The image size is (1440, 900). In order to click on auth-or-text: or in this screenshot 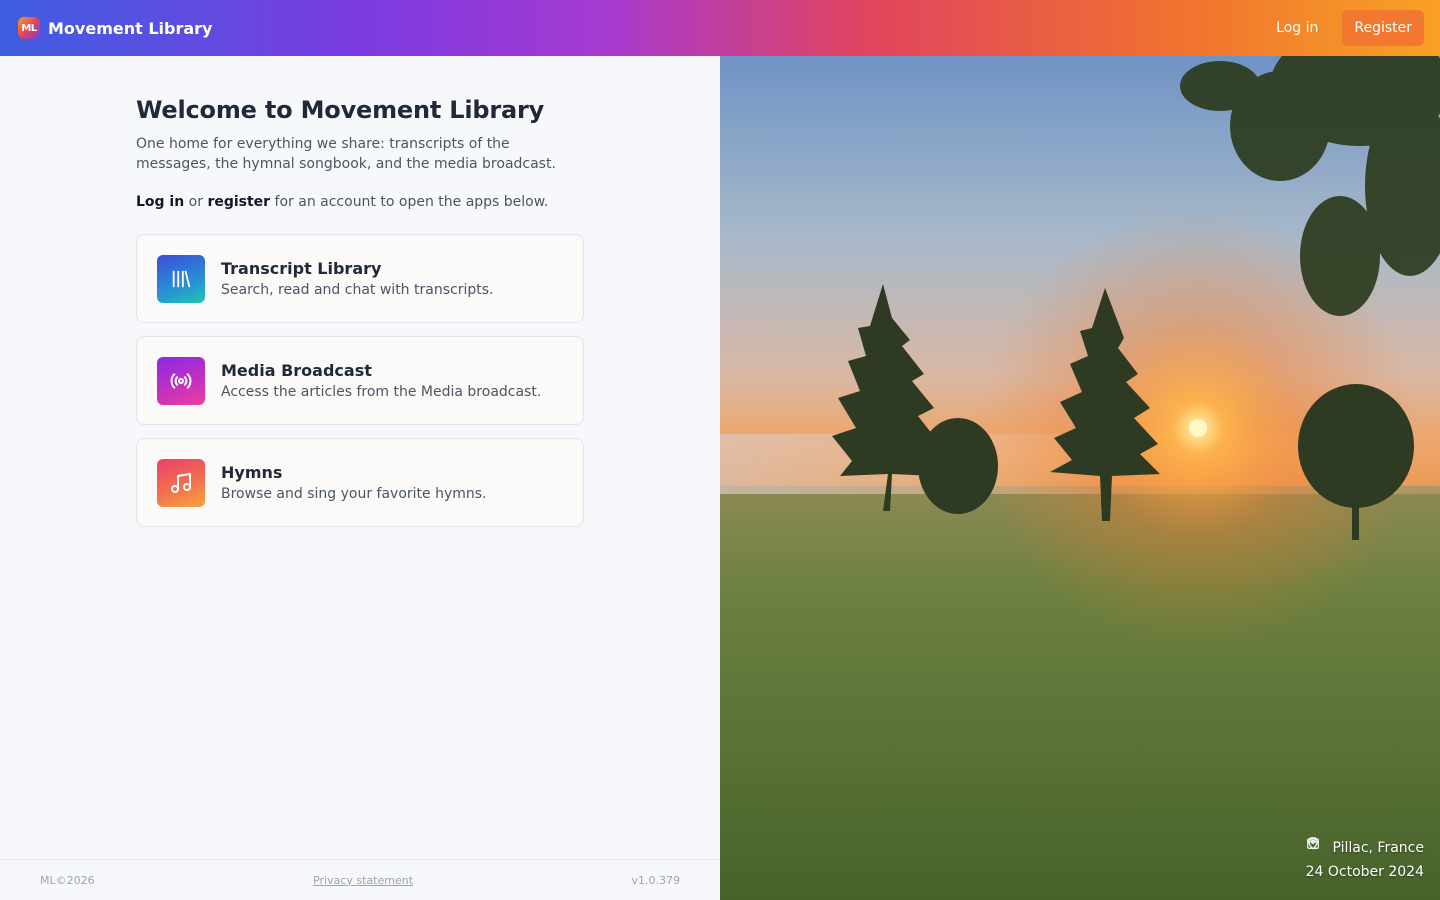, I will do `click(195, 202)`.